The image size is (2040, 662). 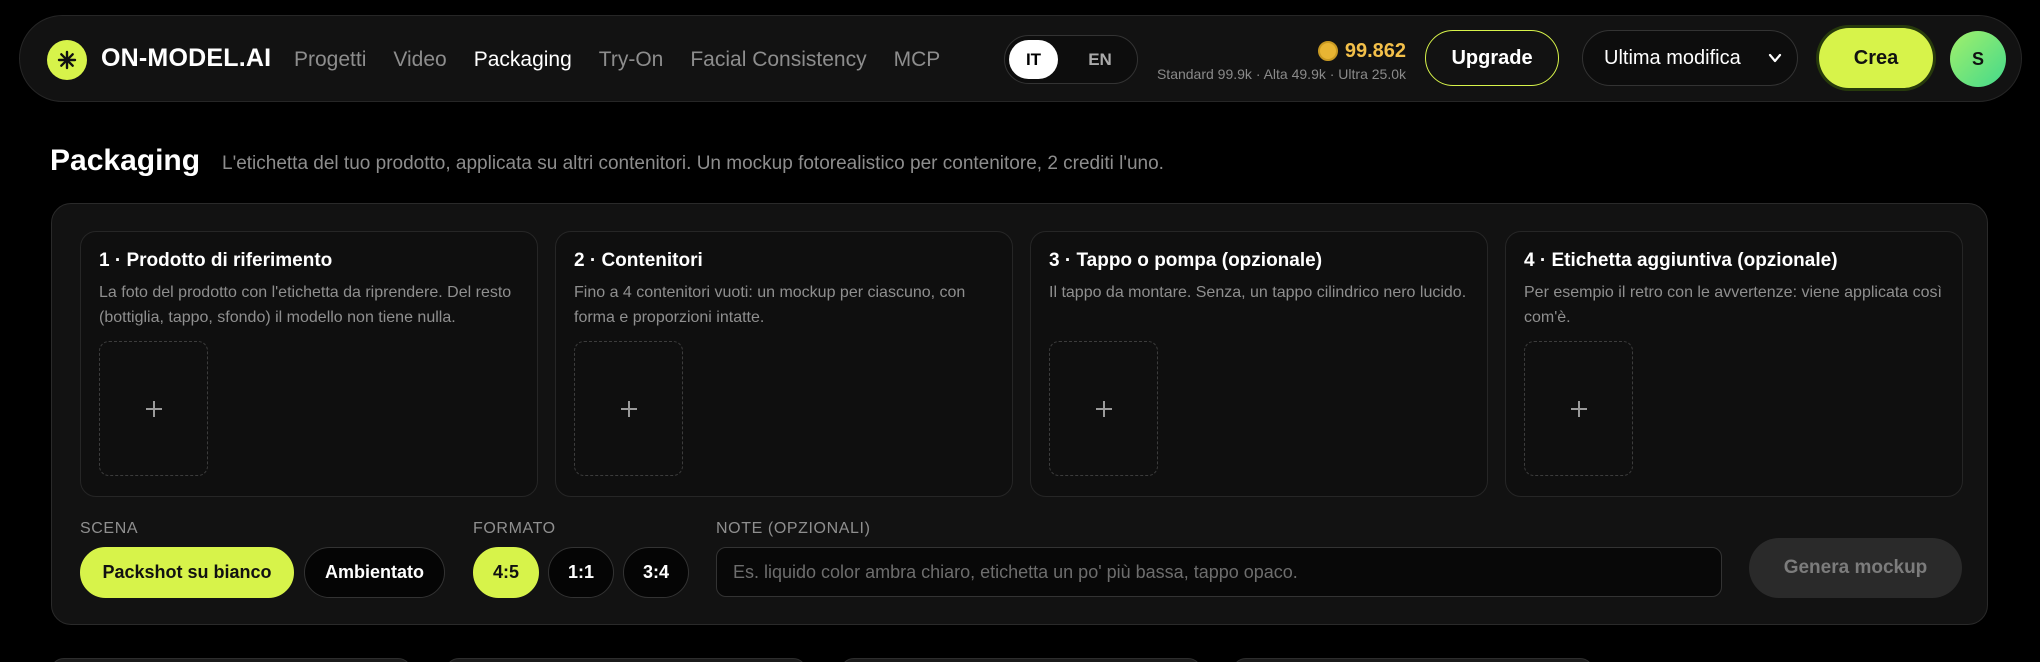 I want to click on extra-label-dropzone, so click(x=1578, y=408).